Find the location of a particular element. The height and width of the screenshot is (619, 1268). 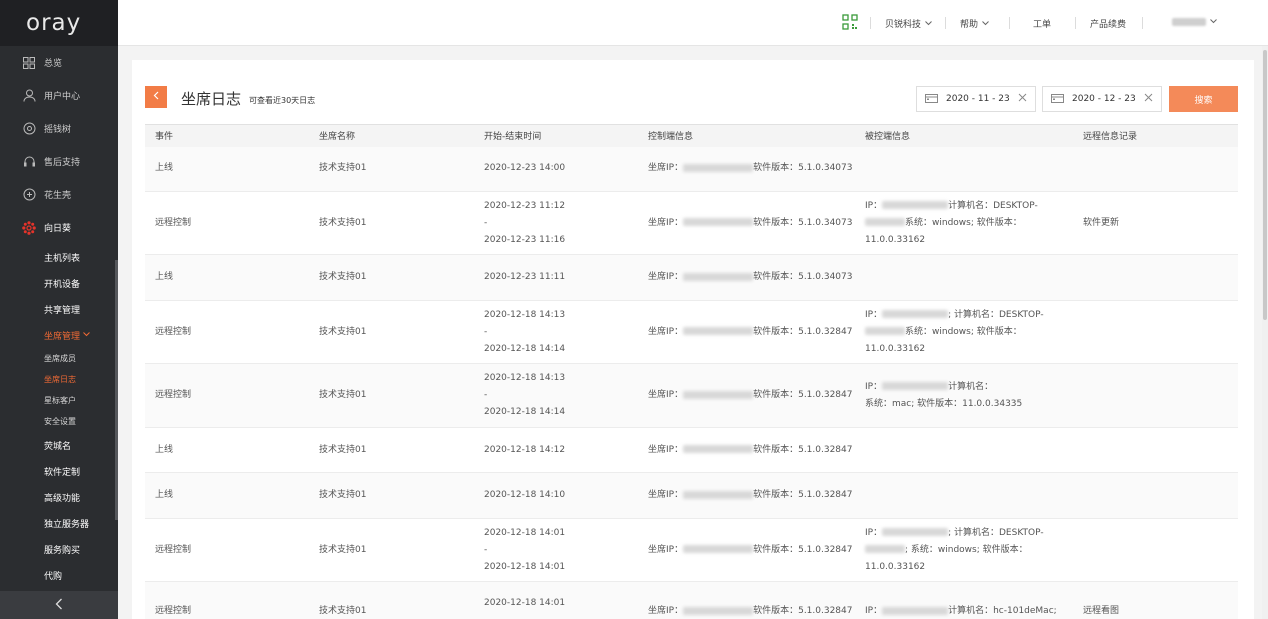

sidebar-sub-proxy-buy: 代购 is located at coordinates (59, 575).